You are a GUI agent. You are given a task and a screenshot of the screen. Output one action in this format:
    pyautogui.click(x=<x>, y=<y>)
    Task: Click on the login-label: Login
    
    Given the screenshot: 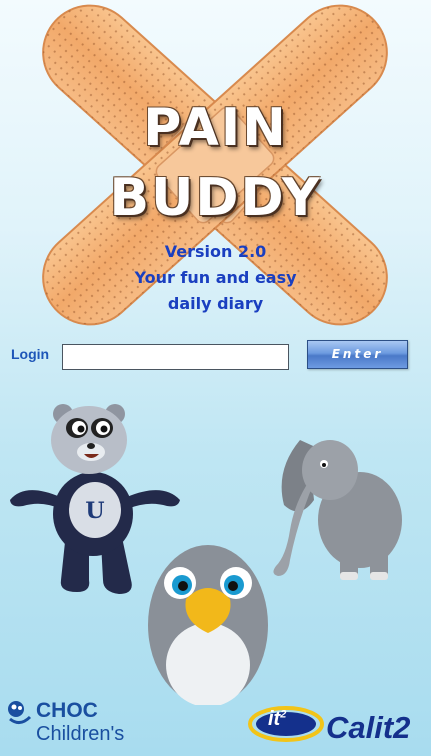 What is the action you would take?
    pyautogui.click(x=30, y=354)
    